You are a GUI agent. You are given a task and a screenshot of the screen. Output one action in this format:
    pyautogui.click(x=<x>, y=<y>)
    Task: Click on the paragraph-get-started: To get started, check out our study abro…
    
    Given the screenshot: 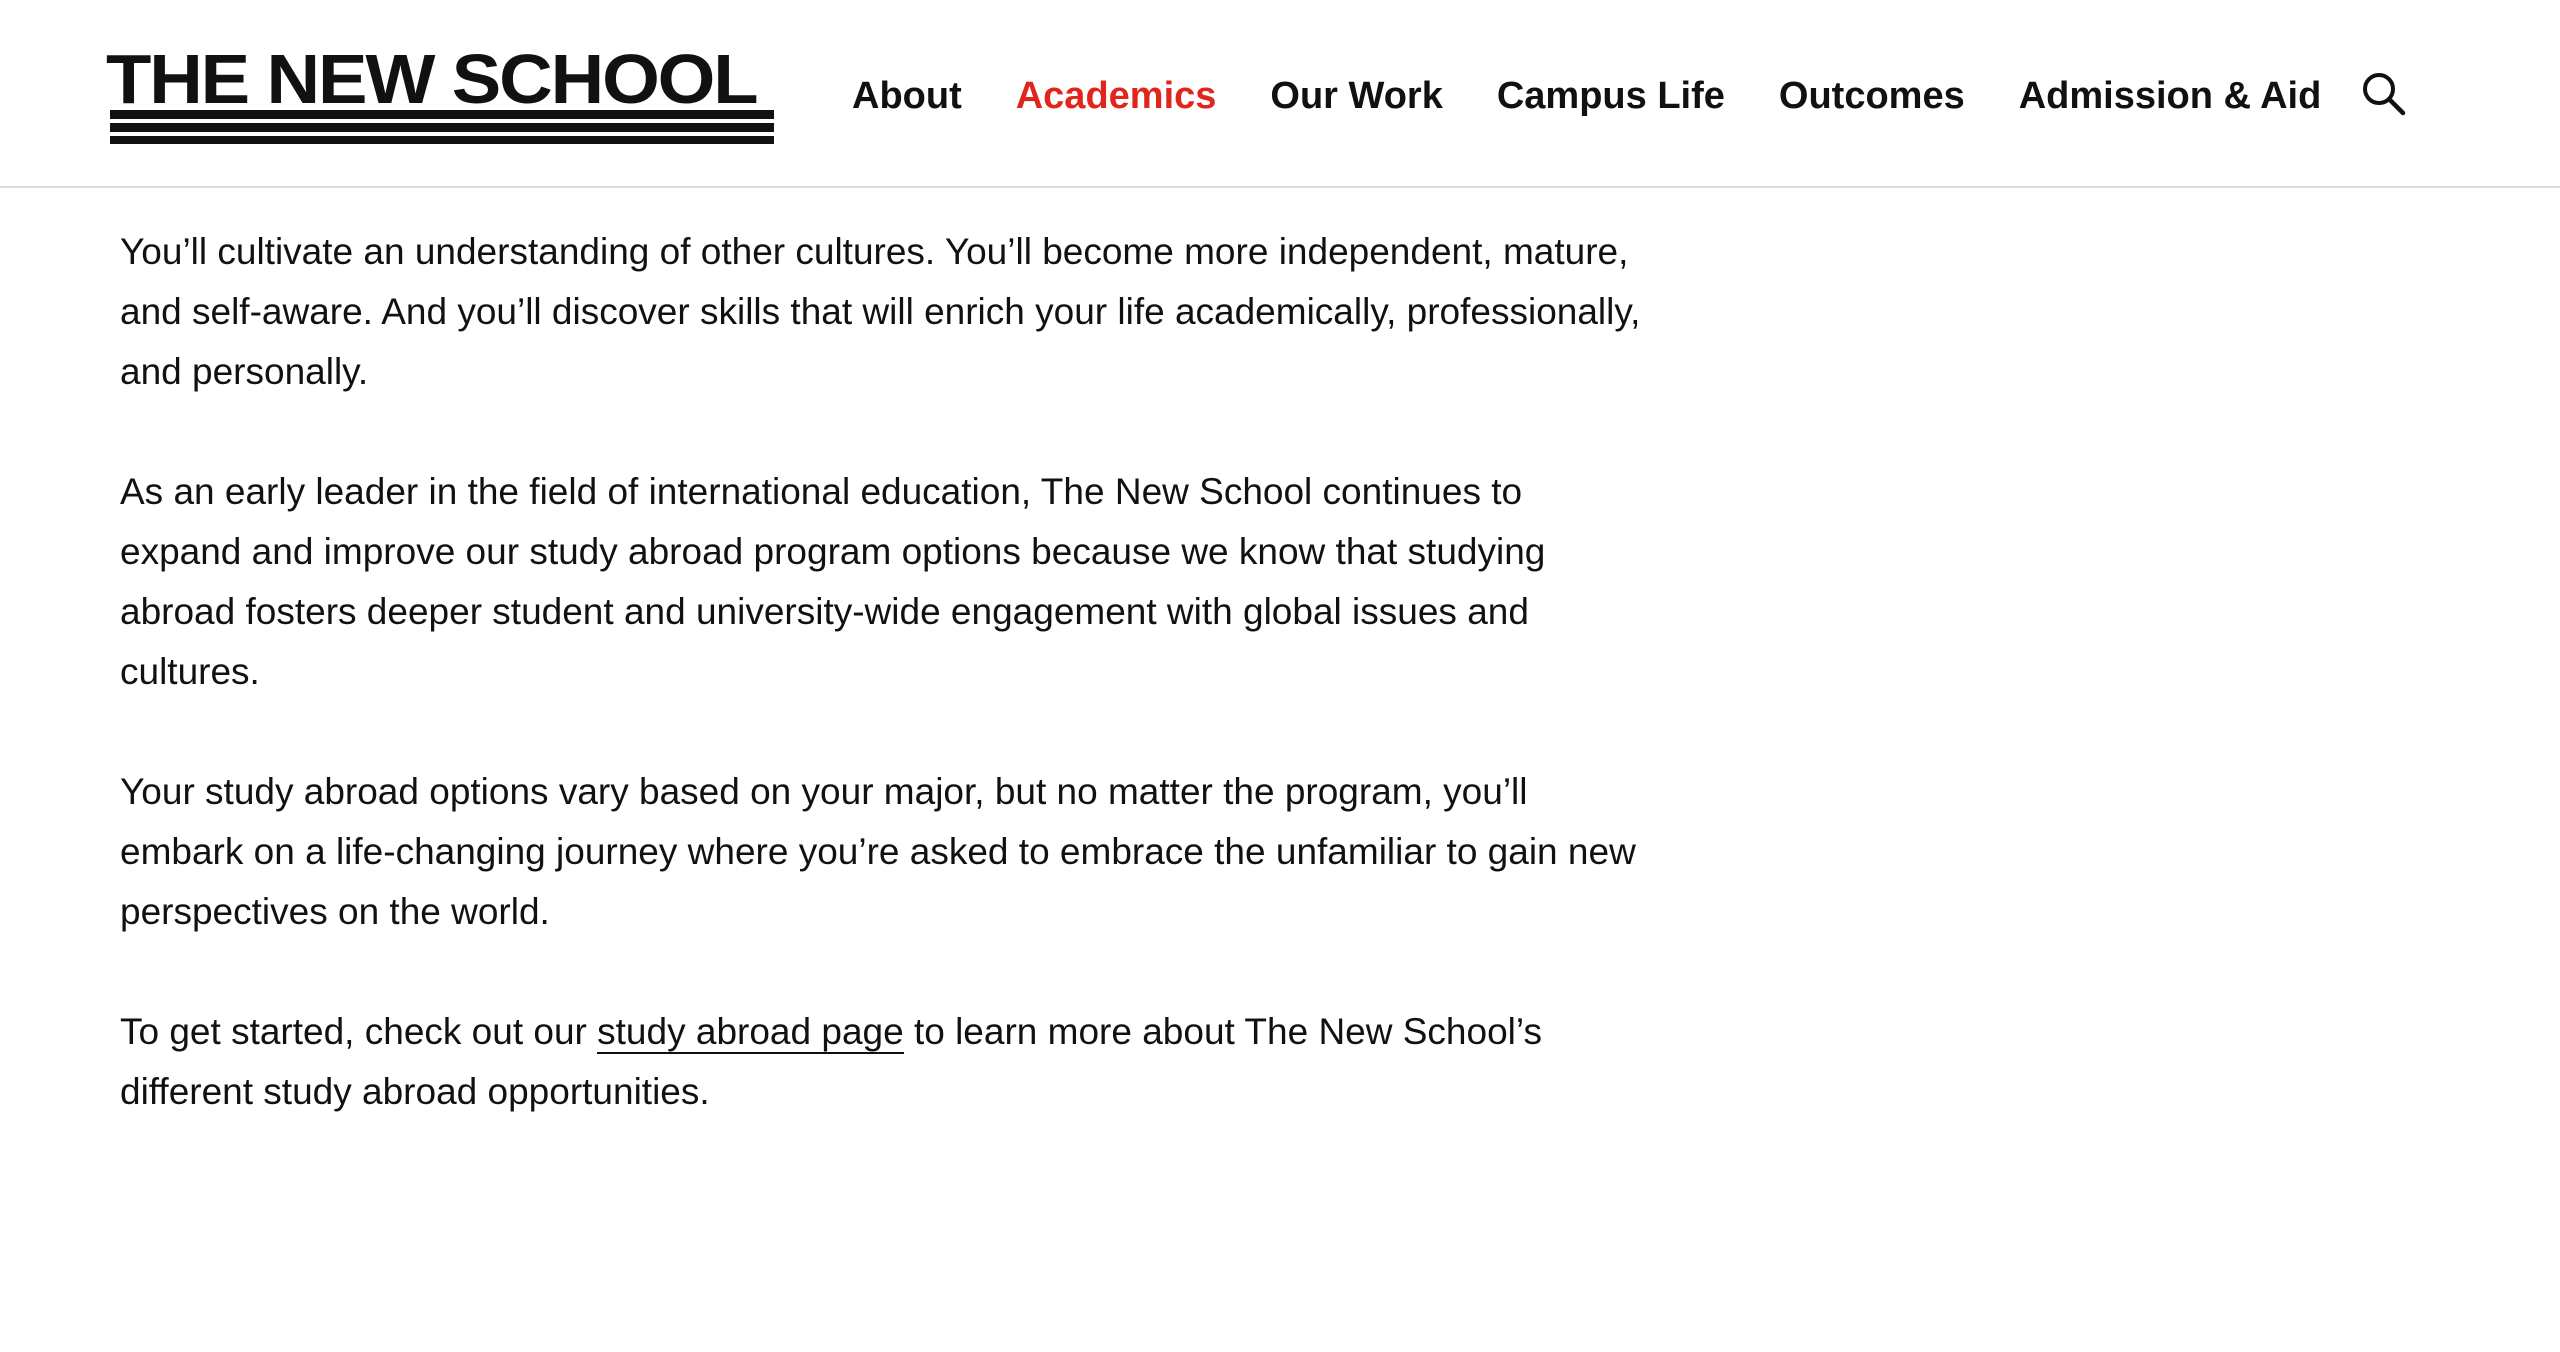 What is the action you would take?
    pyautogui.click(x=885, y=1062)
    